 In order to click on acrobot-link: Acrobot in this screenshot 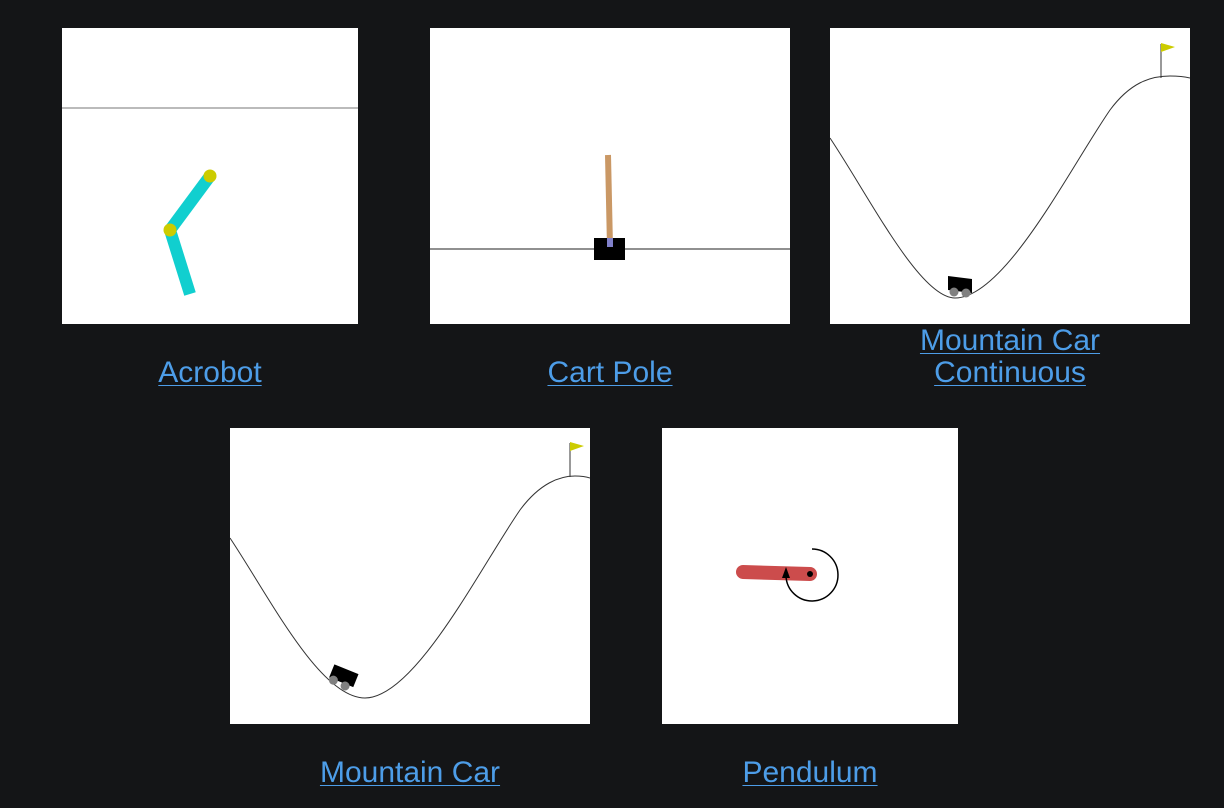, I will do `click(210, 373)`.